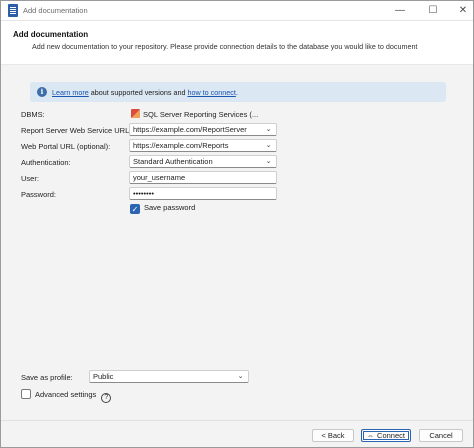 This screenshot has width=474, height=448. Describe the element at coordinates (55, 10) in the screenshot. I see `window-title: Add documentation` at that location.